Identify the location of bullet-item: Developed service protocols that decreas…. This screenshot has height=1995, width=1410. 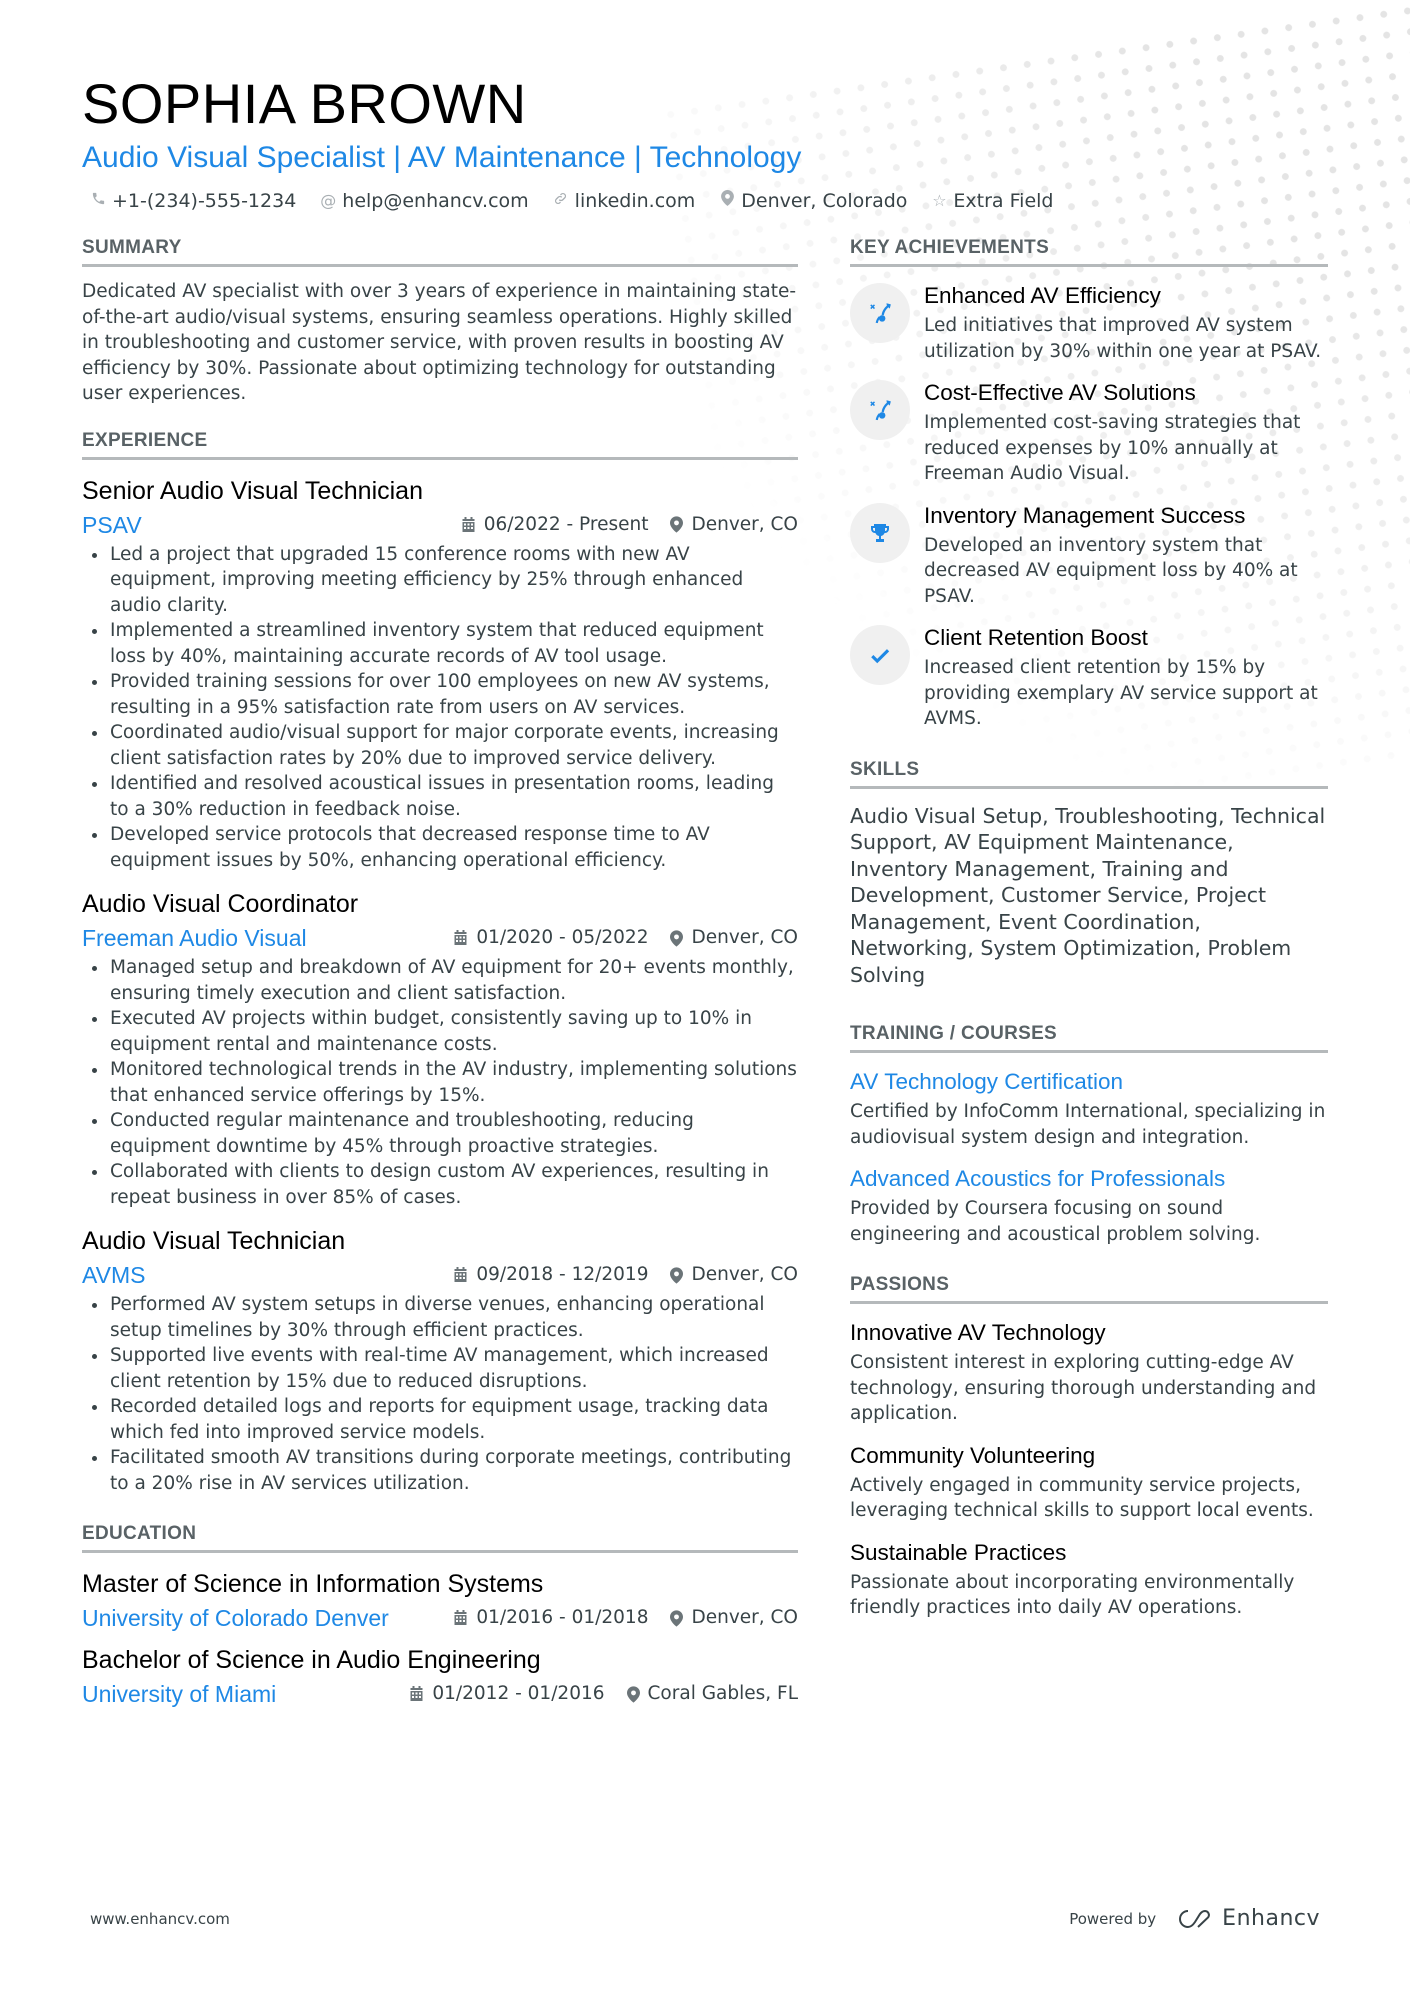
(440, 847).